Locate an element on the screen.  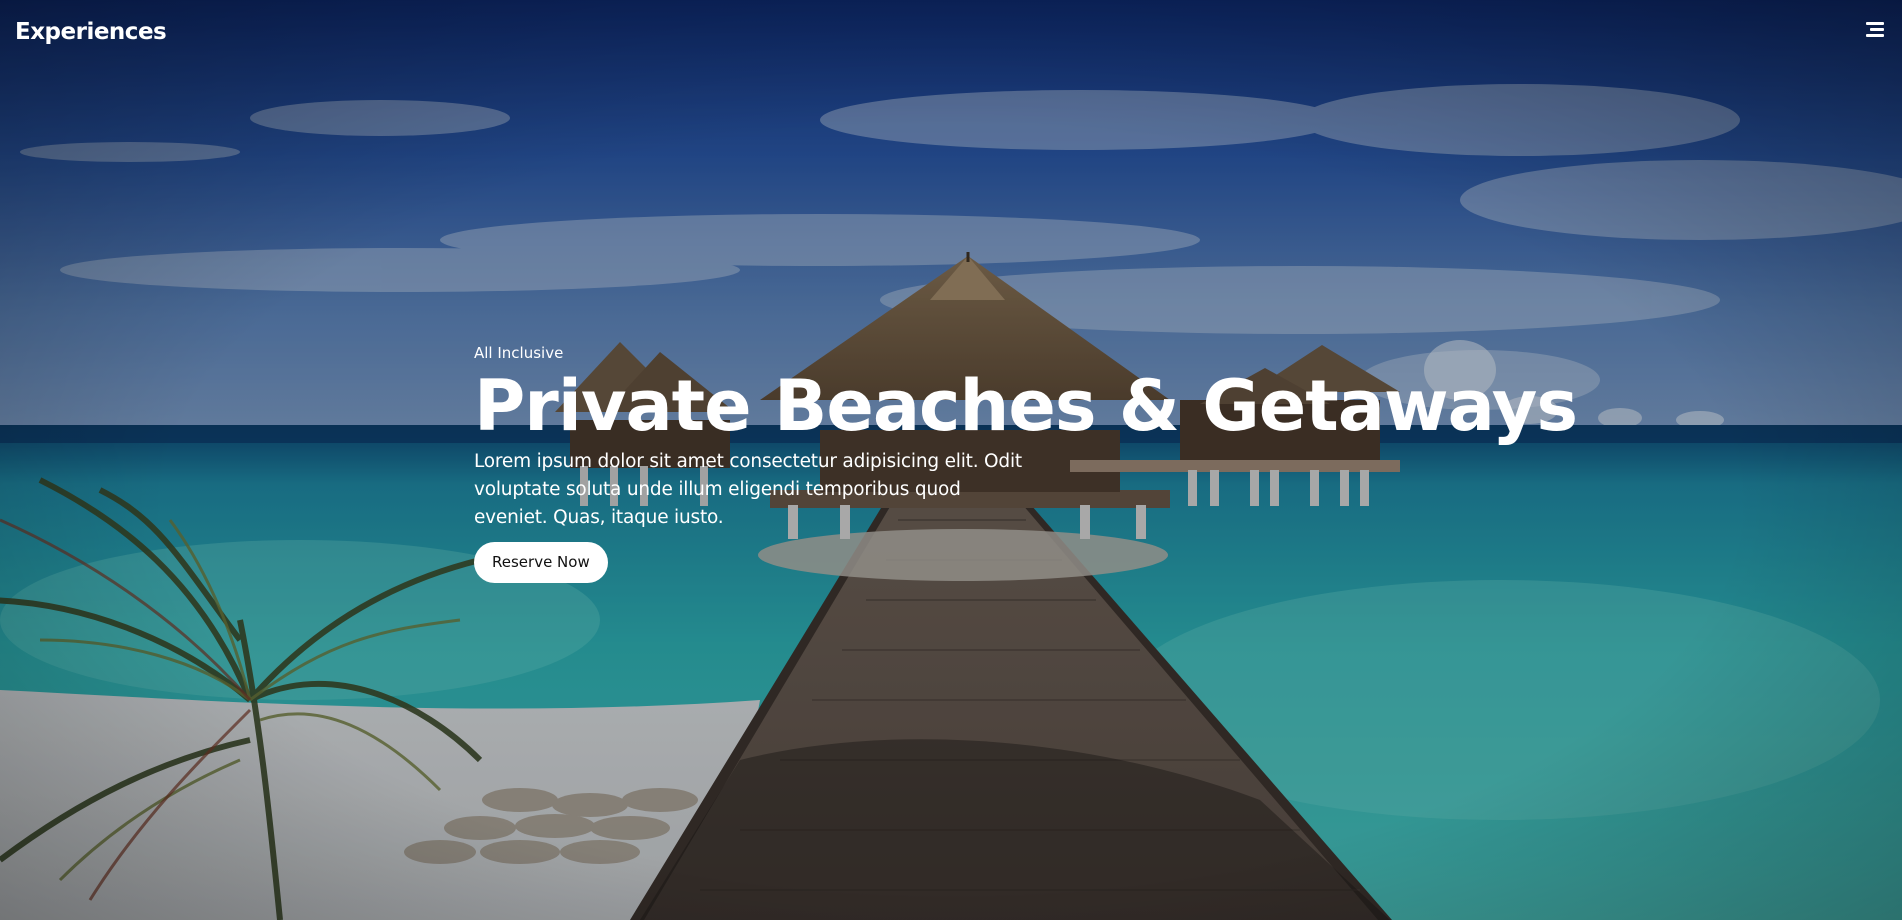
hamburger-menu-icon is located at coordinates (1873, 30).